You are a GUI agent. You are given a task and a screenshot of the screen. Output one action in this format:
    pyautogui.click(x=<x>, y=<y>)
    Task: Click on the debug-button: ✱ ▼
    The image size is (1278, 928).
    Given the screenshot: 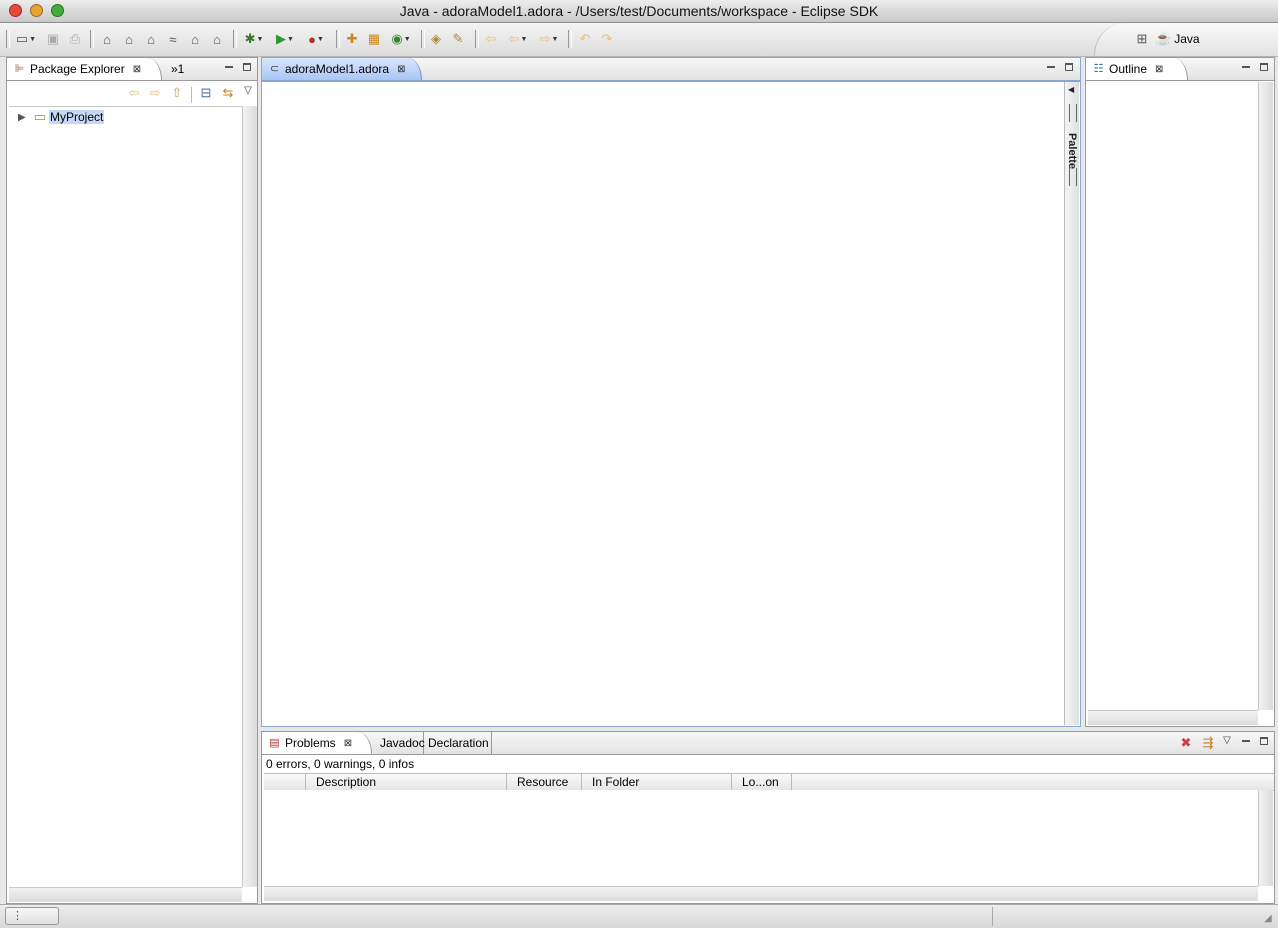 What is the action you would take?
    pyautogui.click(x=254, y=39)
    